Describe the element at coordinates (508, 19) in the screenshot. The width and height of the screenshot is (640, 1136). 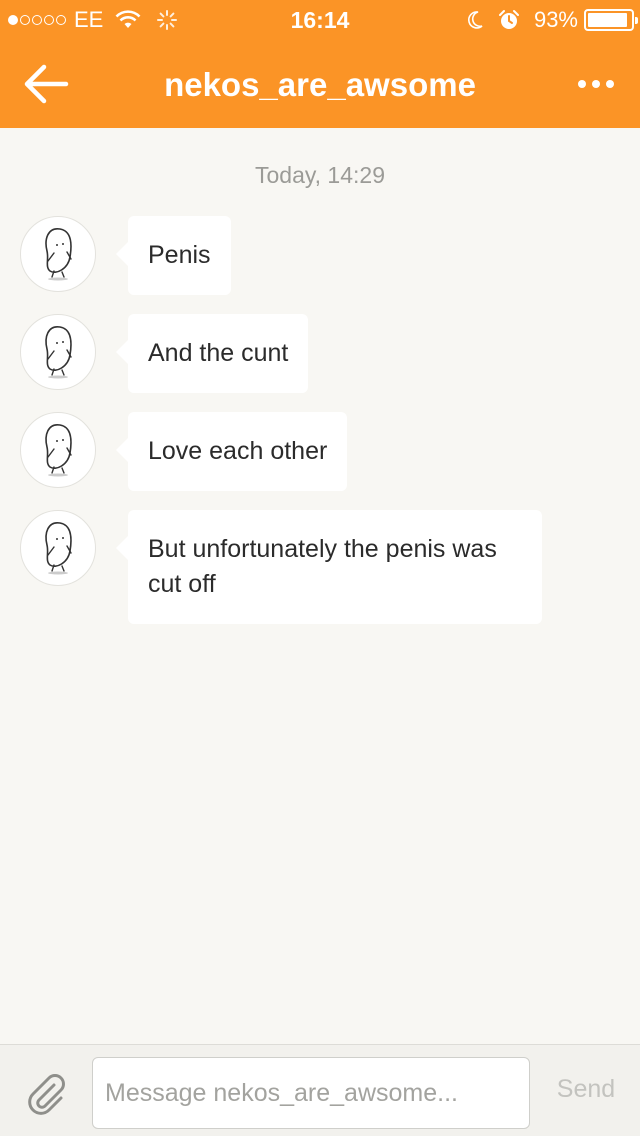
I see `alarm-clock-icon` at that location.